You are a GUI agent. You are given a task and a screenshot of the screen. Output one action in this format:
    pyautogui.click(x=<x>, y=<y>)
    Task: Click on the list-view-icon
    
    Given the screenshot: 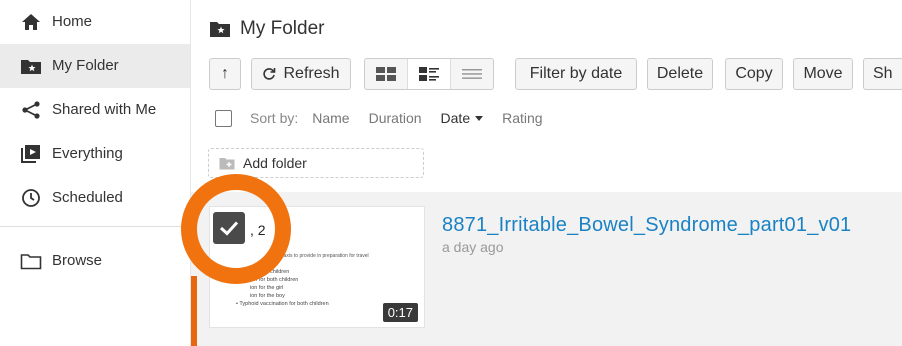 What is the action you would take?
    pyautogui.click(x=472, y=74)
    